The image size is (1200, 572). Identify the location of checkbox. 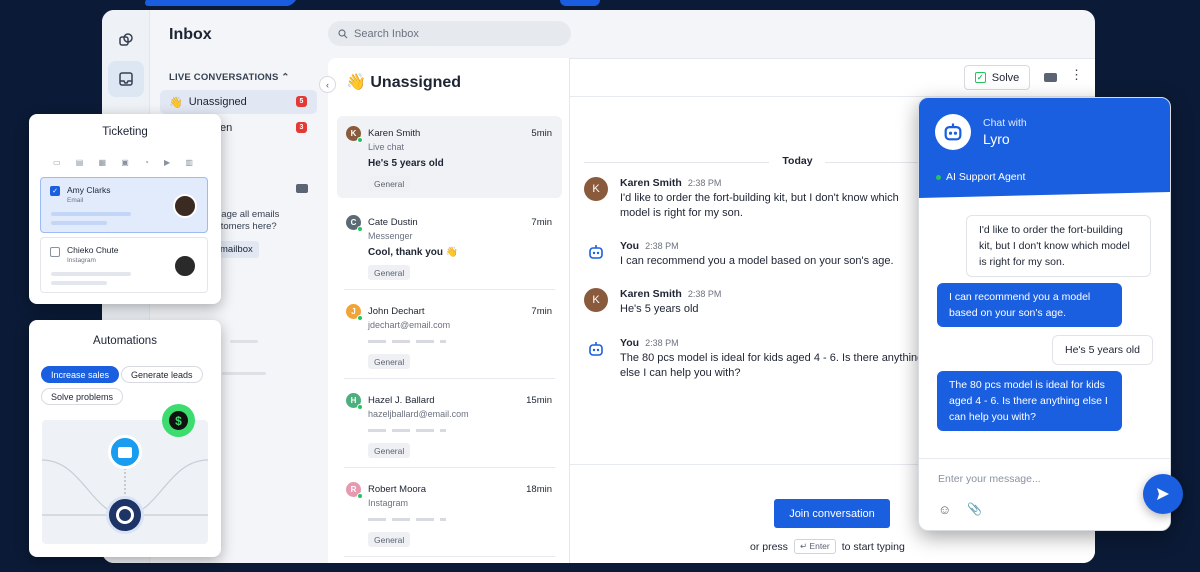
(55, 252).